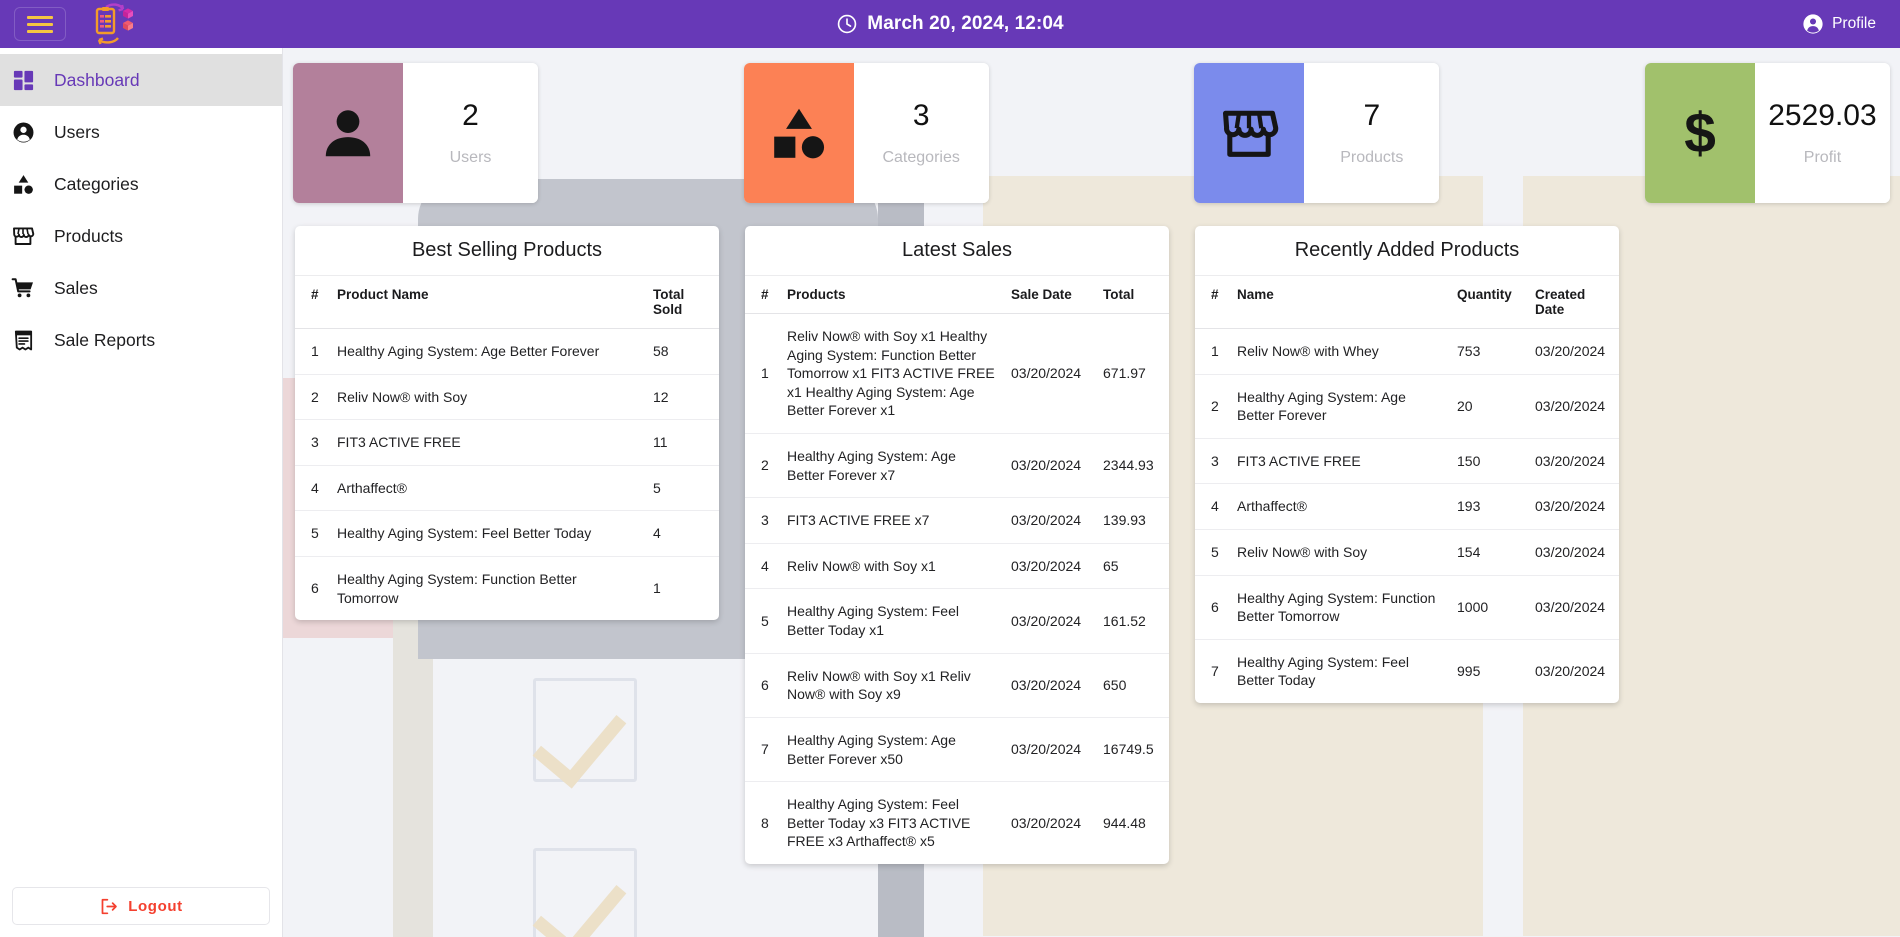 This screenshot has width=1900, height=937. I want to click on table-row: 4 Reliv Now® with Soy x1 03/20/2024 65, so click(957, 566).